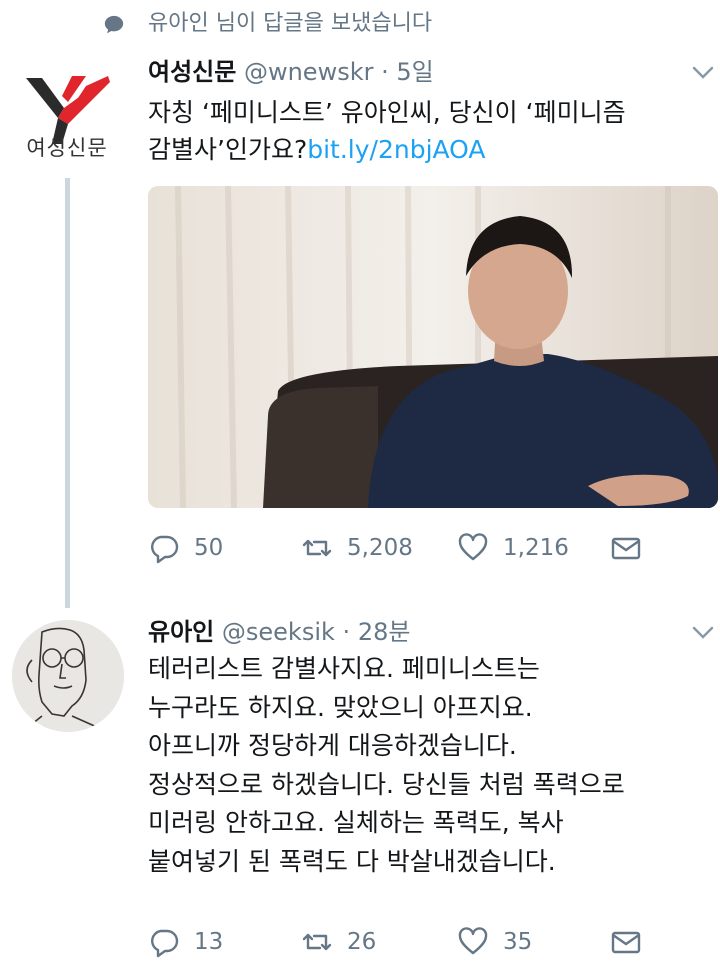  Describe the element at coordinates (67, 117) in the screenshot. I see `avatar: 여성신문` at that location.